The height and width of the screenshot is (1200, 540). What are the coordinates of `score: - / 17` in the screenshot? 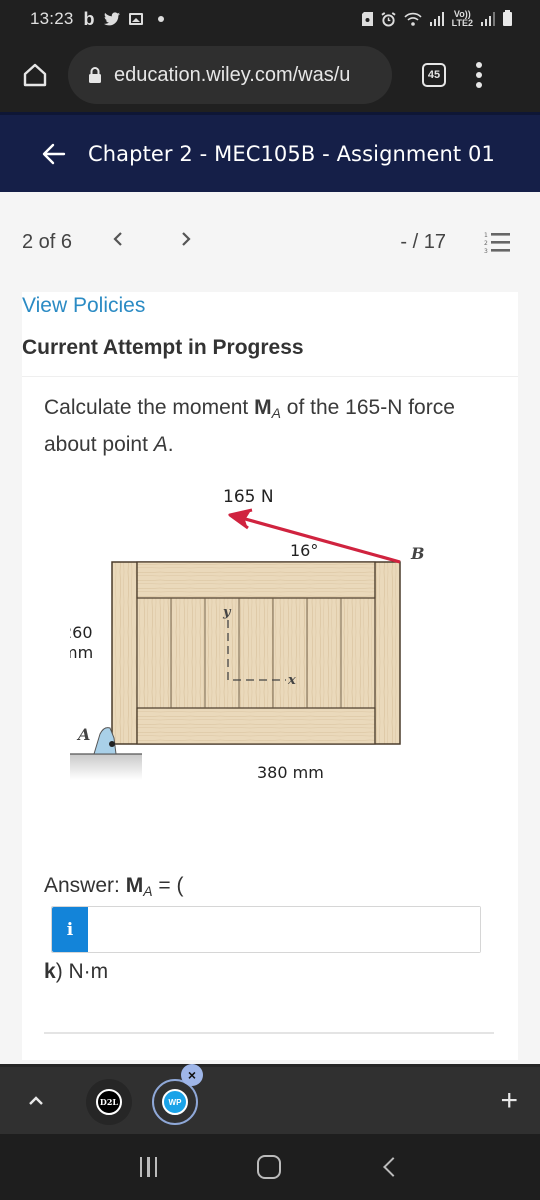 It's located at (423, 241).